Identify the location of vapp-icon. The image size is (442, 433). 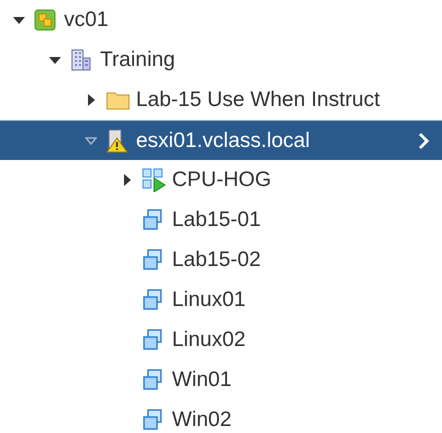
(154, 180).